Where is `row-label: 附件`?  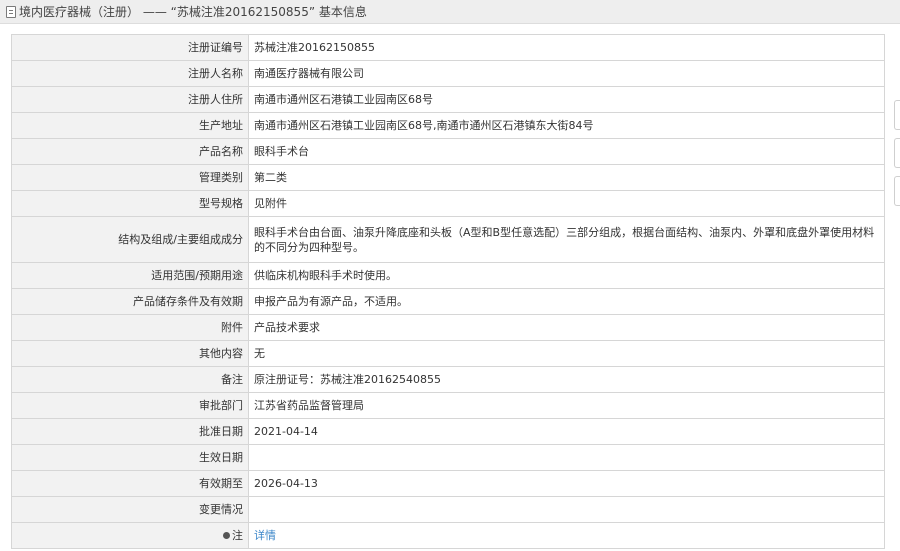 row-label: 附件 is located at coordinates (130, 327).